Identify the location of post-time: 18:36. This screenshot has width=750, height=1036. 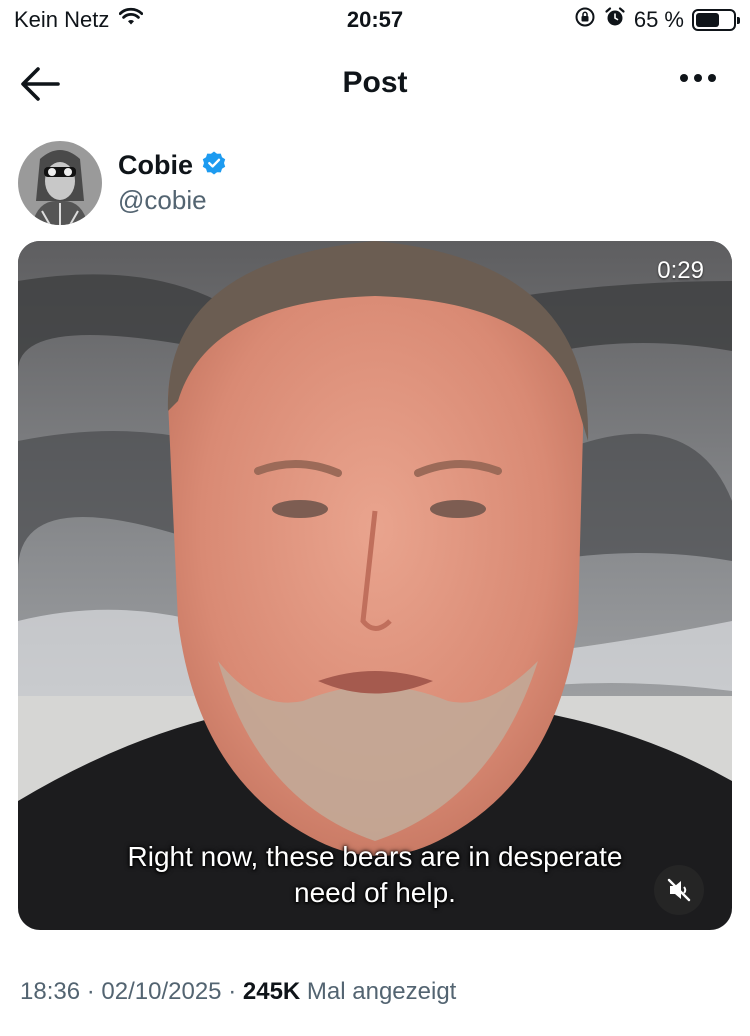
(50, 991).